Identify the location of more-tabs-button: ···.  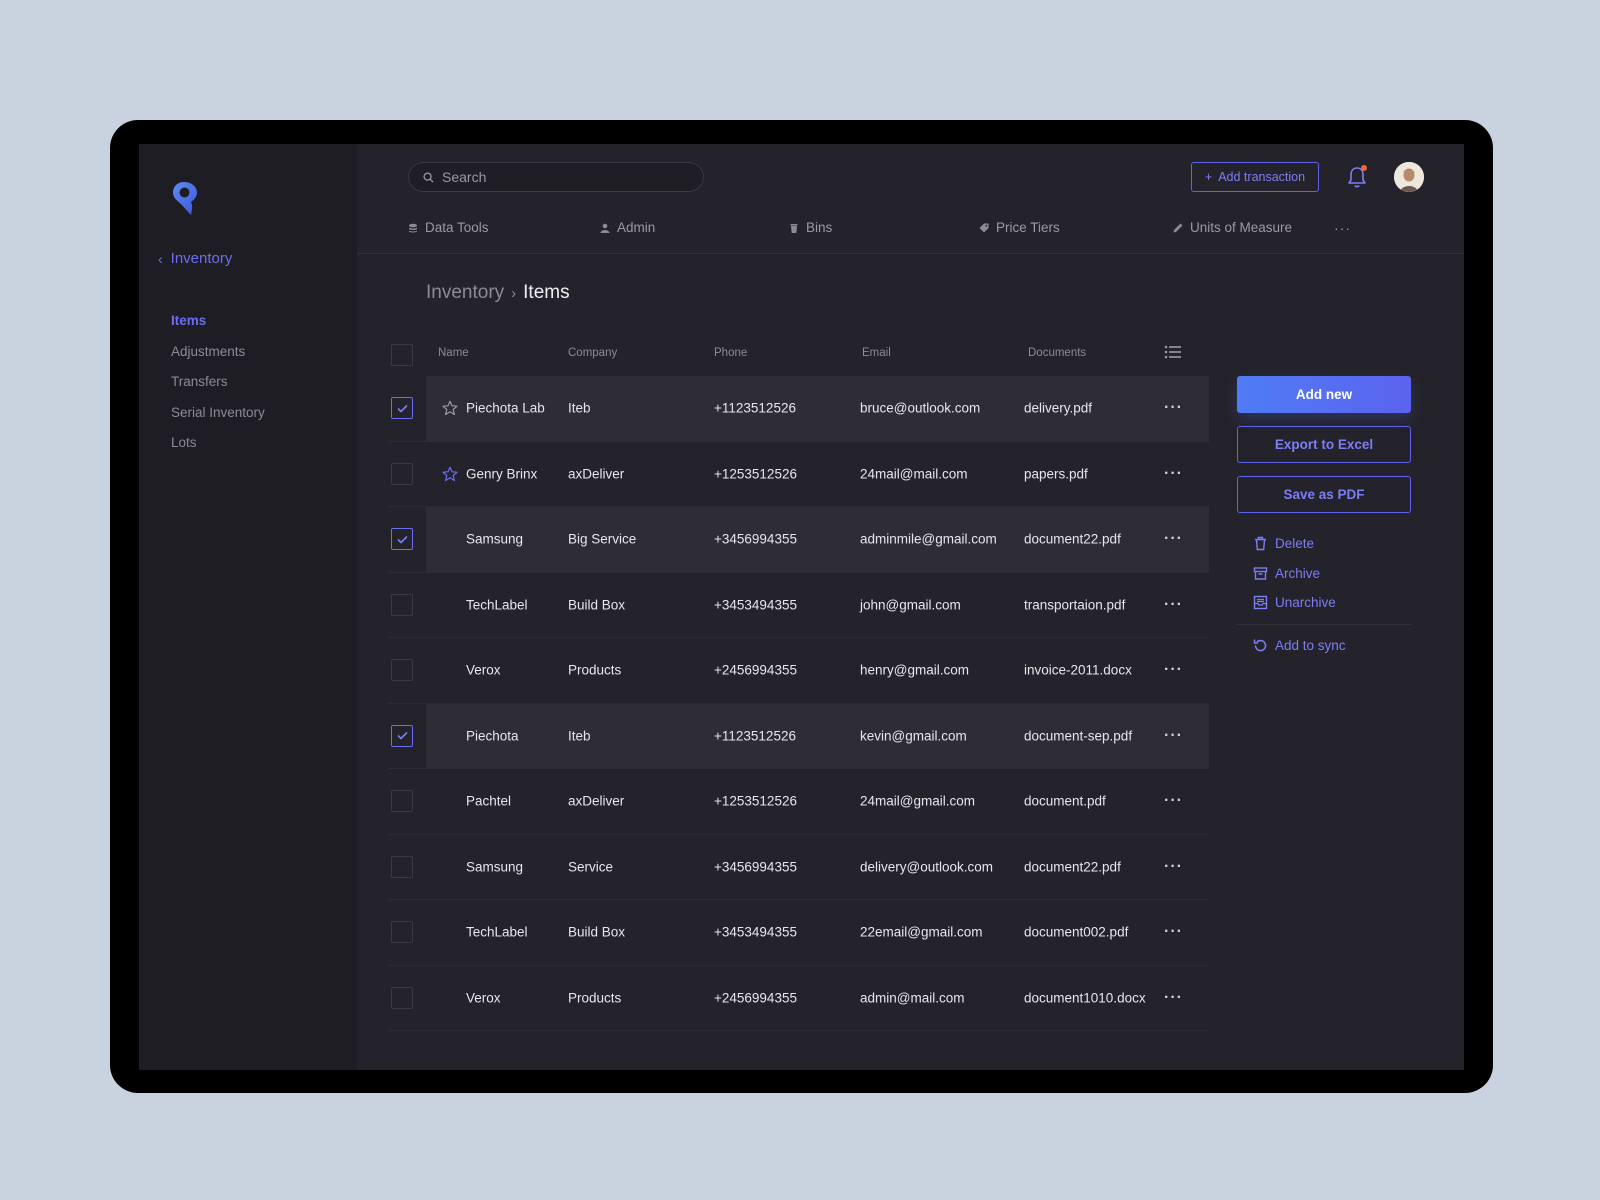
(1342, 228).